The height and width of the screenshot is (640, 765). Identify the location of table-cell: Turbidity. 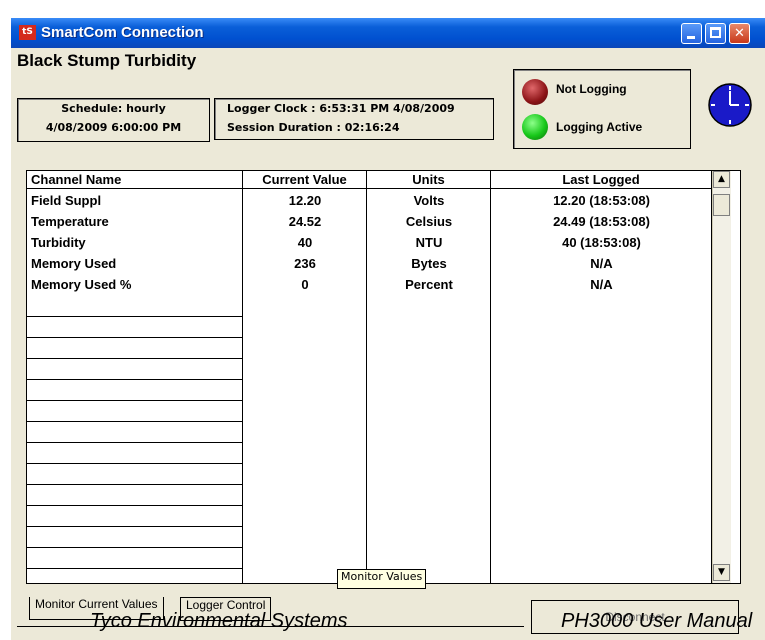
(136, 242).